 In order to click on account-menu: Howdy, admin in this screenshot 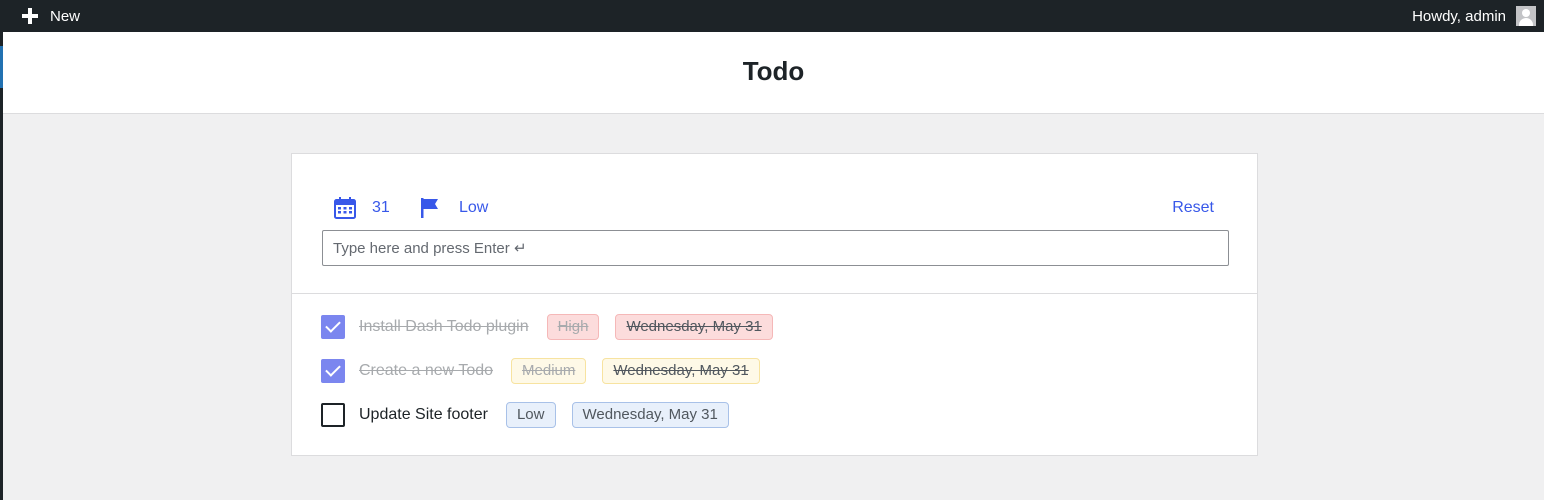, I will do `click(1474, 16)`.